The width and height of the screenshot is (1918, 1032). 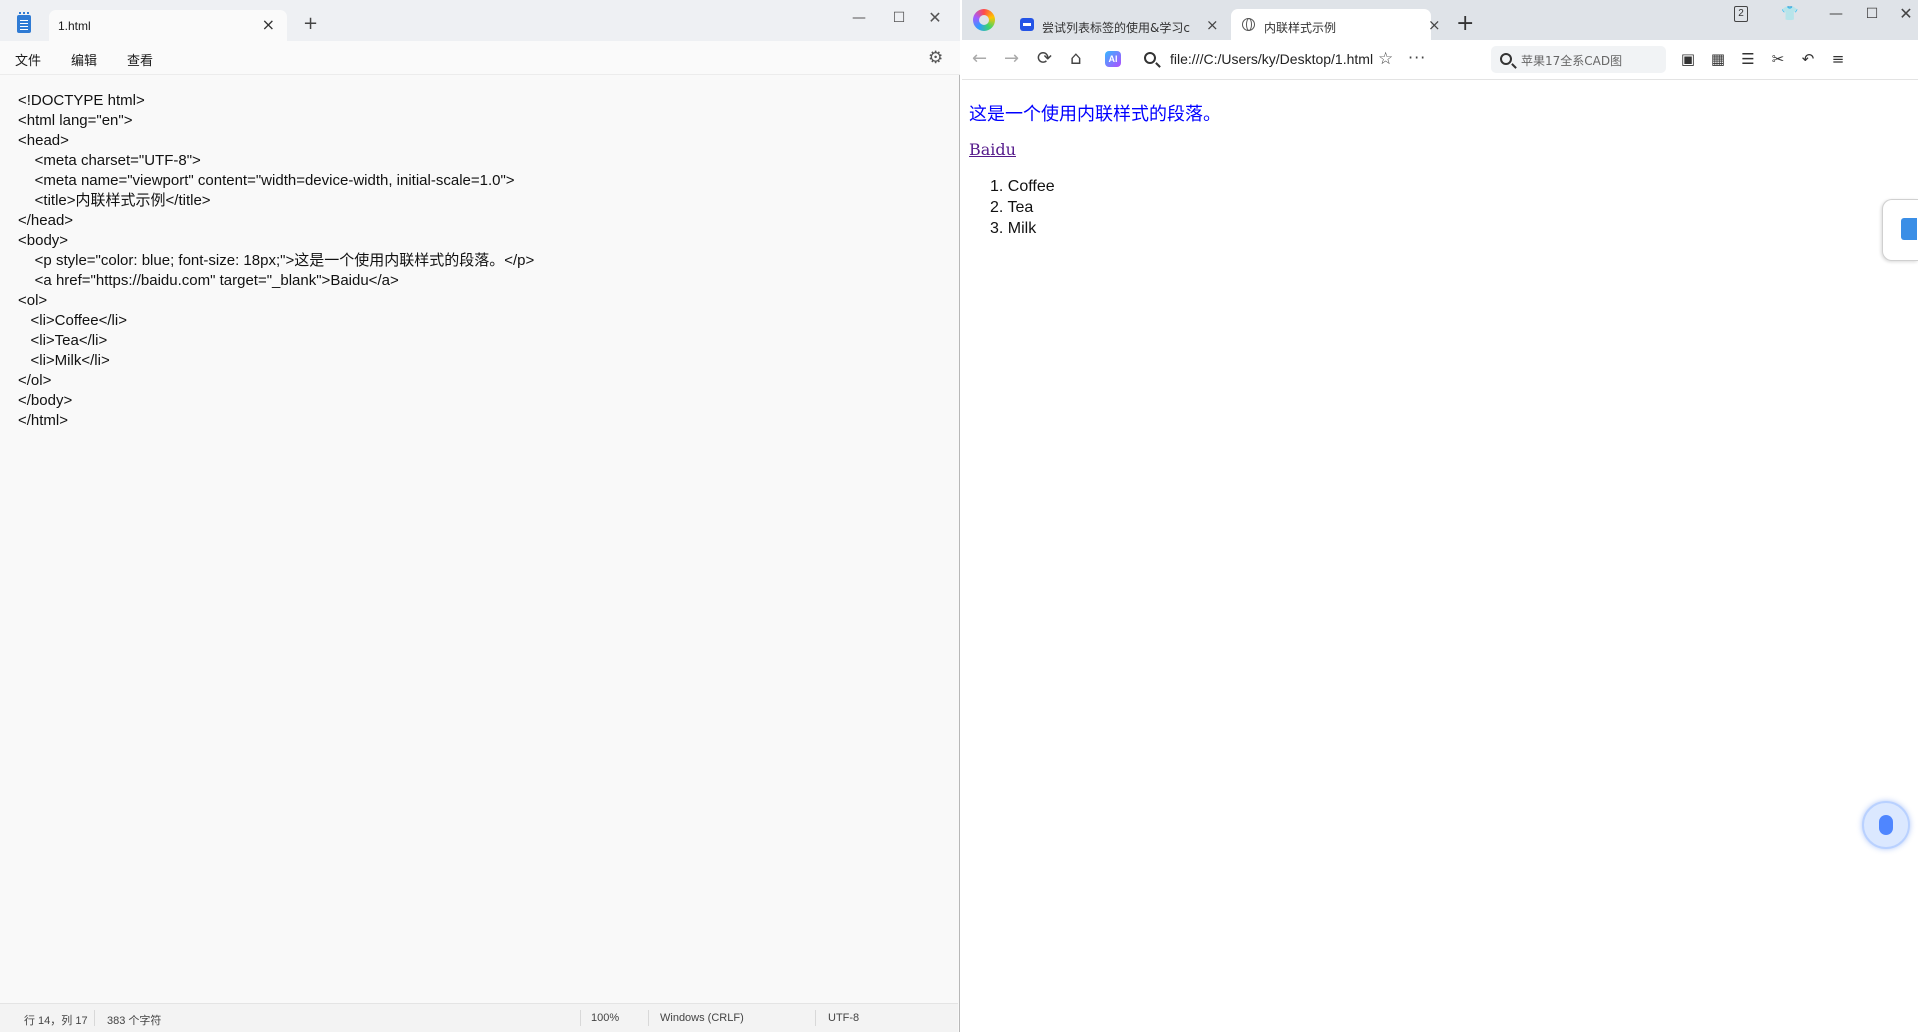 I want to click on menu-icon: ≡, so click(x=1838, y=59).